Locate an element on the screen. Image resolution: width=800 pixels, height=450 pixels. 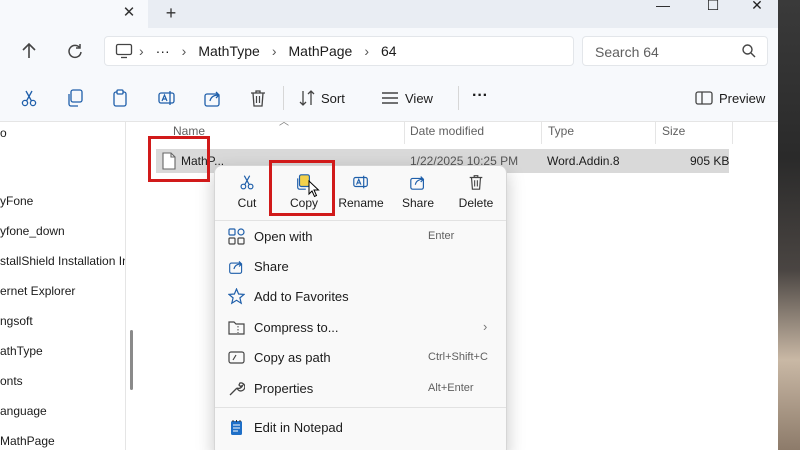
highlight-box-file is located at coordinates (179, 159).